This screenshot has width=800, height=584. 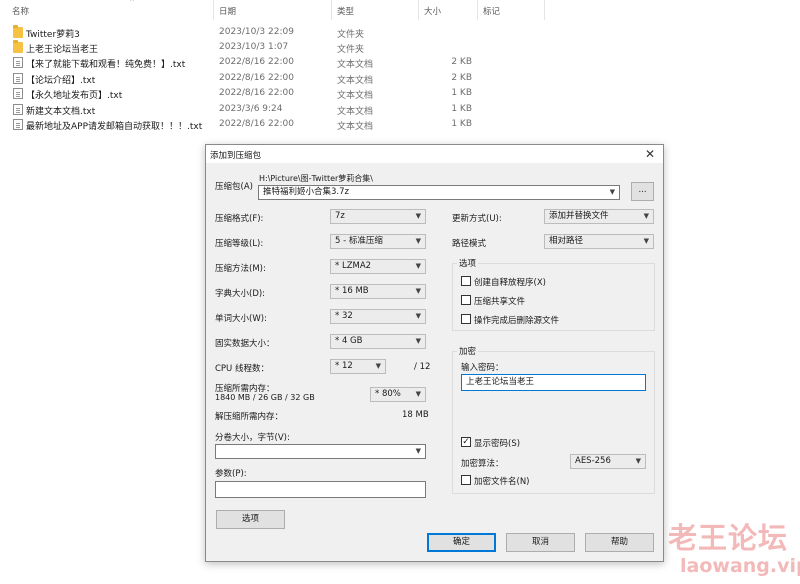 What do you see at coordinates (320, 451) in the screenshot?
I see `split-size-combo: ▼` at bounding box center [320, 451].